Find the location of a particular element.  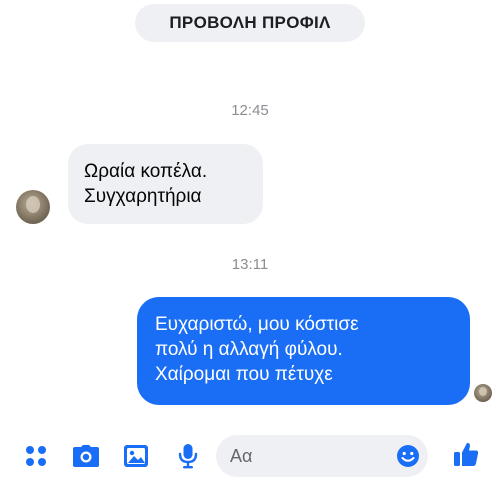

message-input-placeholder: Αα is located at coordinates (241, 456).